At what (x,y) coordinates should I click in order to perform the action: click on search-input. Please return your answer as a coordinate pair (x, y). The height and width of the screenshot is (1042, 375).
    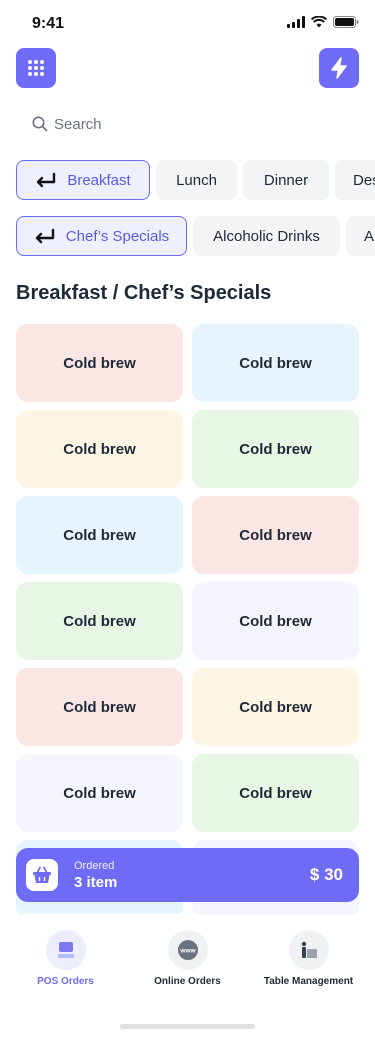
    Looking at the image, I should click on (194, 124).